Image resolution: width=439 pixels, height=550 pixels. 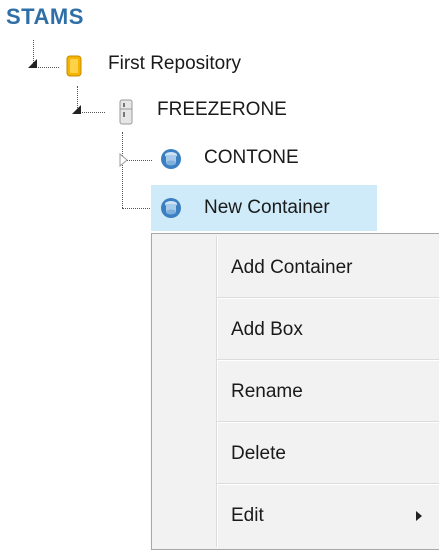 I want to click on repository-icon, so click(x=74, y=66).